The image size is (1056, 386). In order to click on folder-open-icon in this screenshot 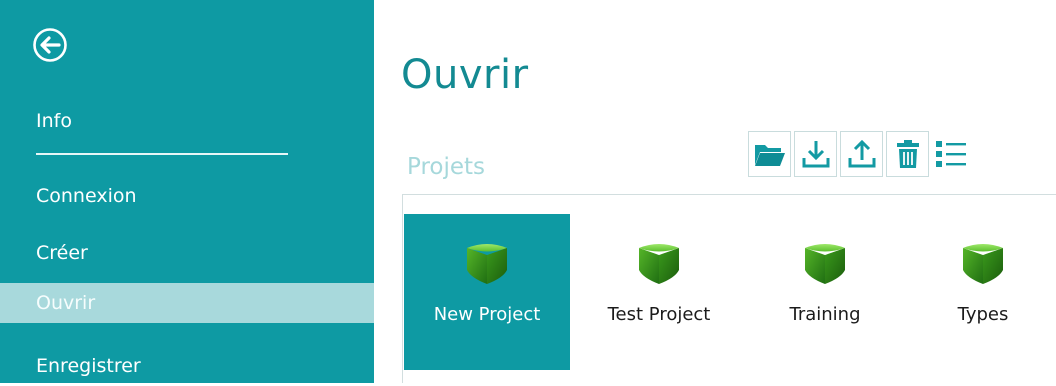, I will do `click(769, 155)`.